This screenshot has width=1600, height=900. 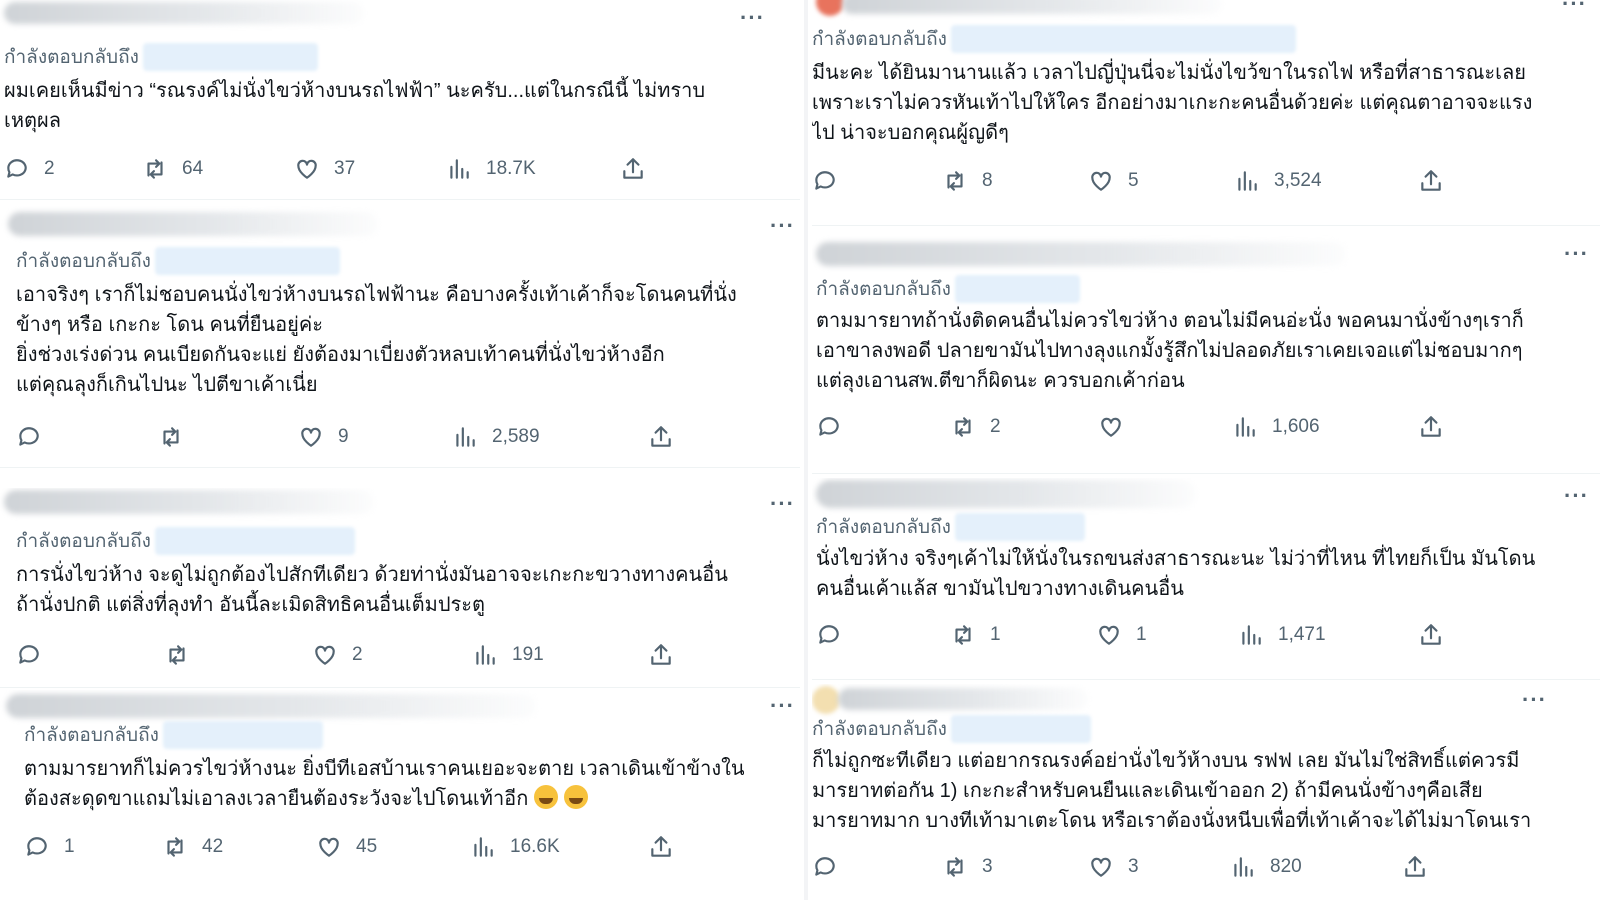 I want to click on retweet-button: 3, so click(x=967, y=867).